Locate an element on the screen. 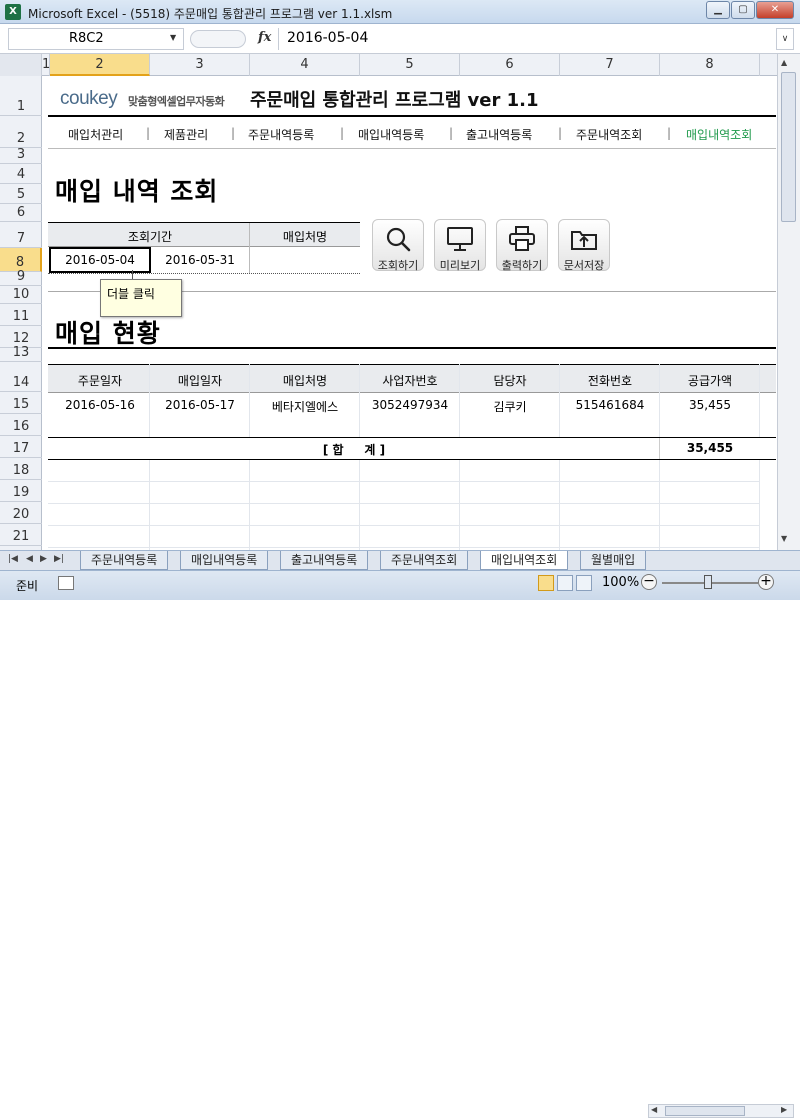 Image resolution: width=800 pixels, height=1118 pixels. vertical-scrollbar: ▲ ▼ is located at coordinates (788, 302).